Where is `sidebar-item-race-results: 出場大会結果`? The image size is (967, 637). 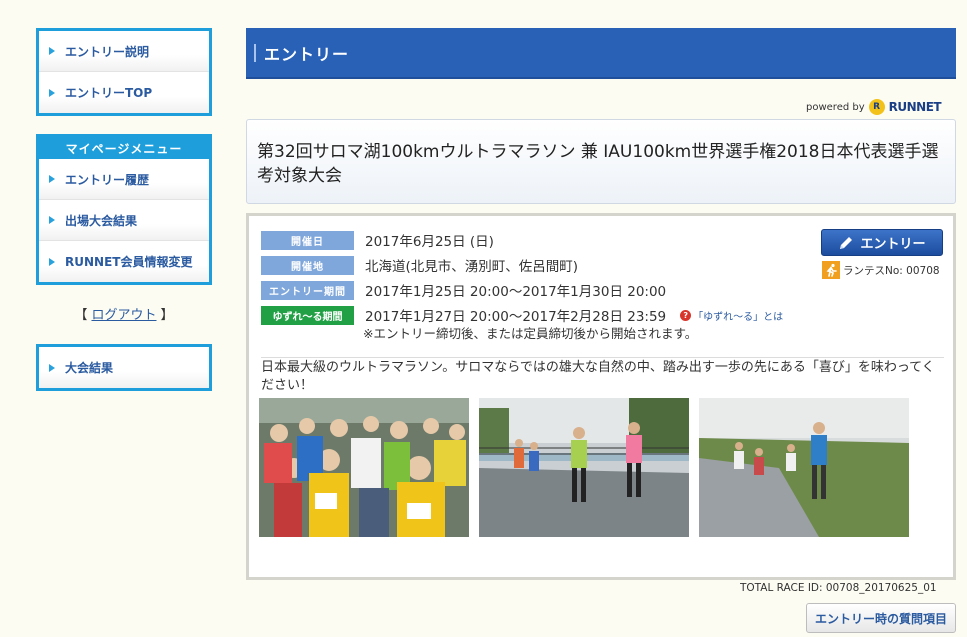 sidebar-item-race-results: 出場大会結果 is located at coordinates (124, 220).